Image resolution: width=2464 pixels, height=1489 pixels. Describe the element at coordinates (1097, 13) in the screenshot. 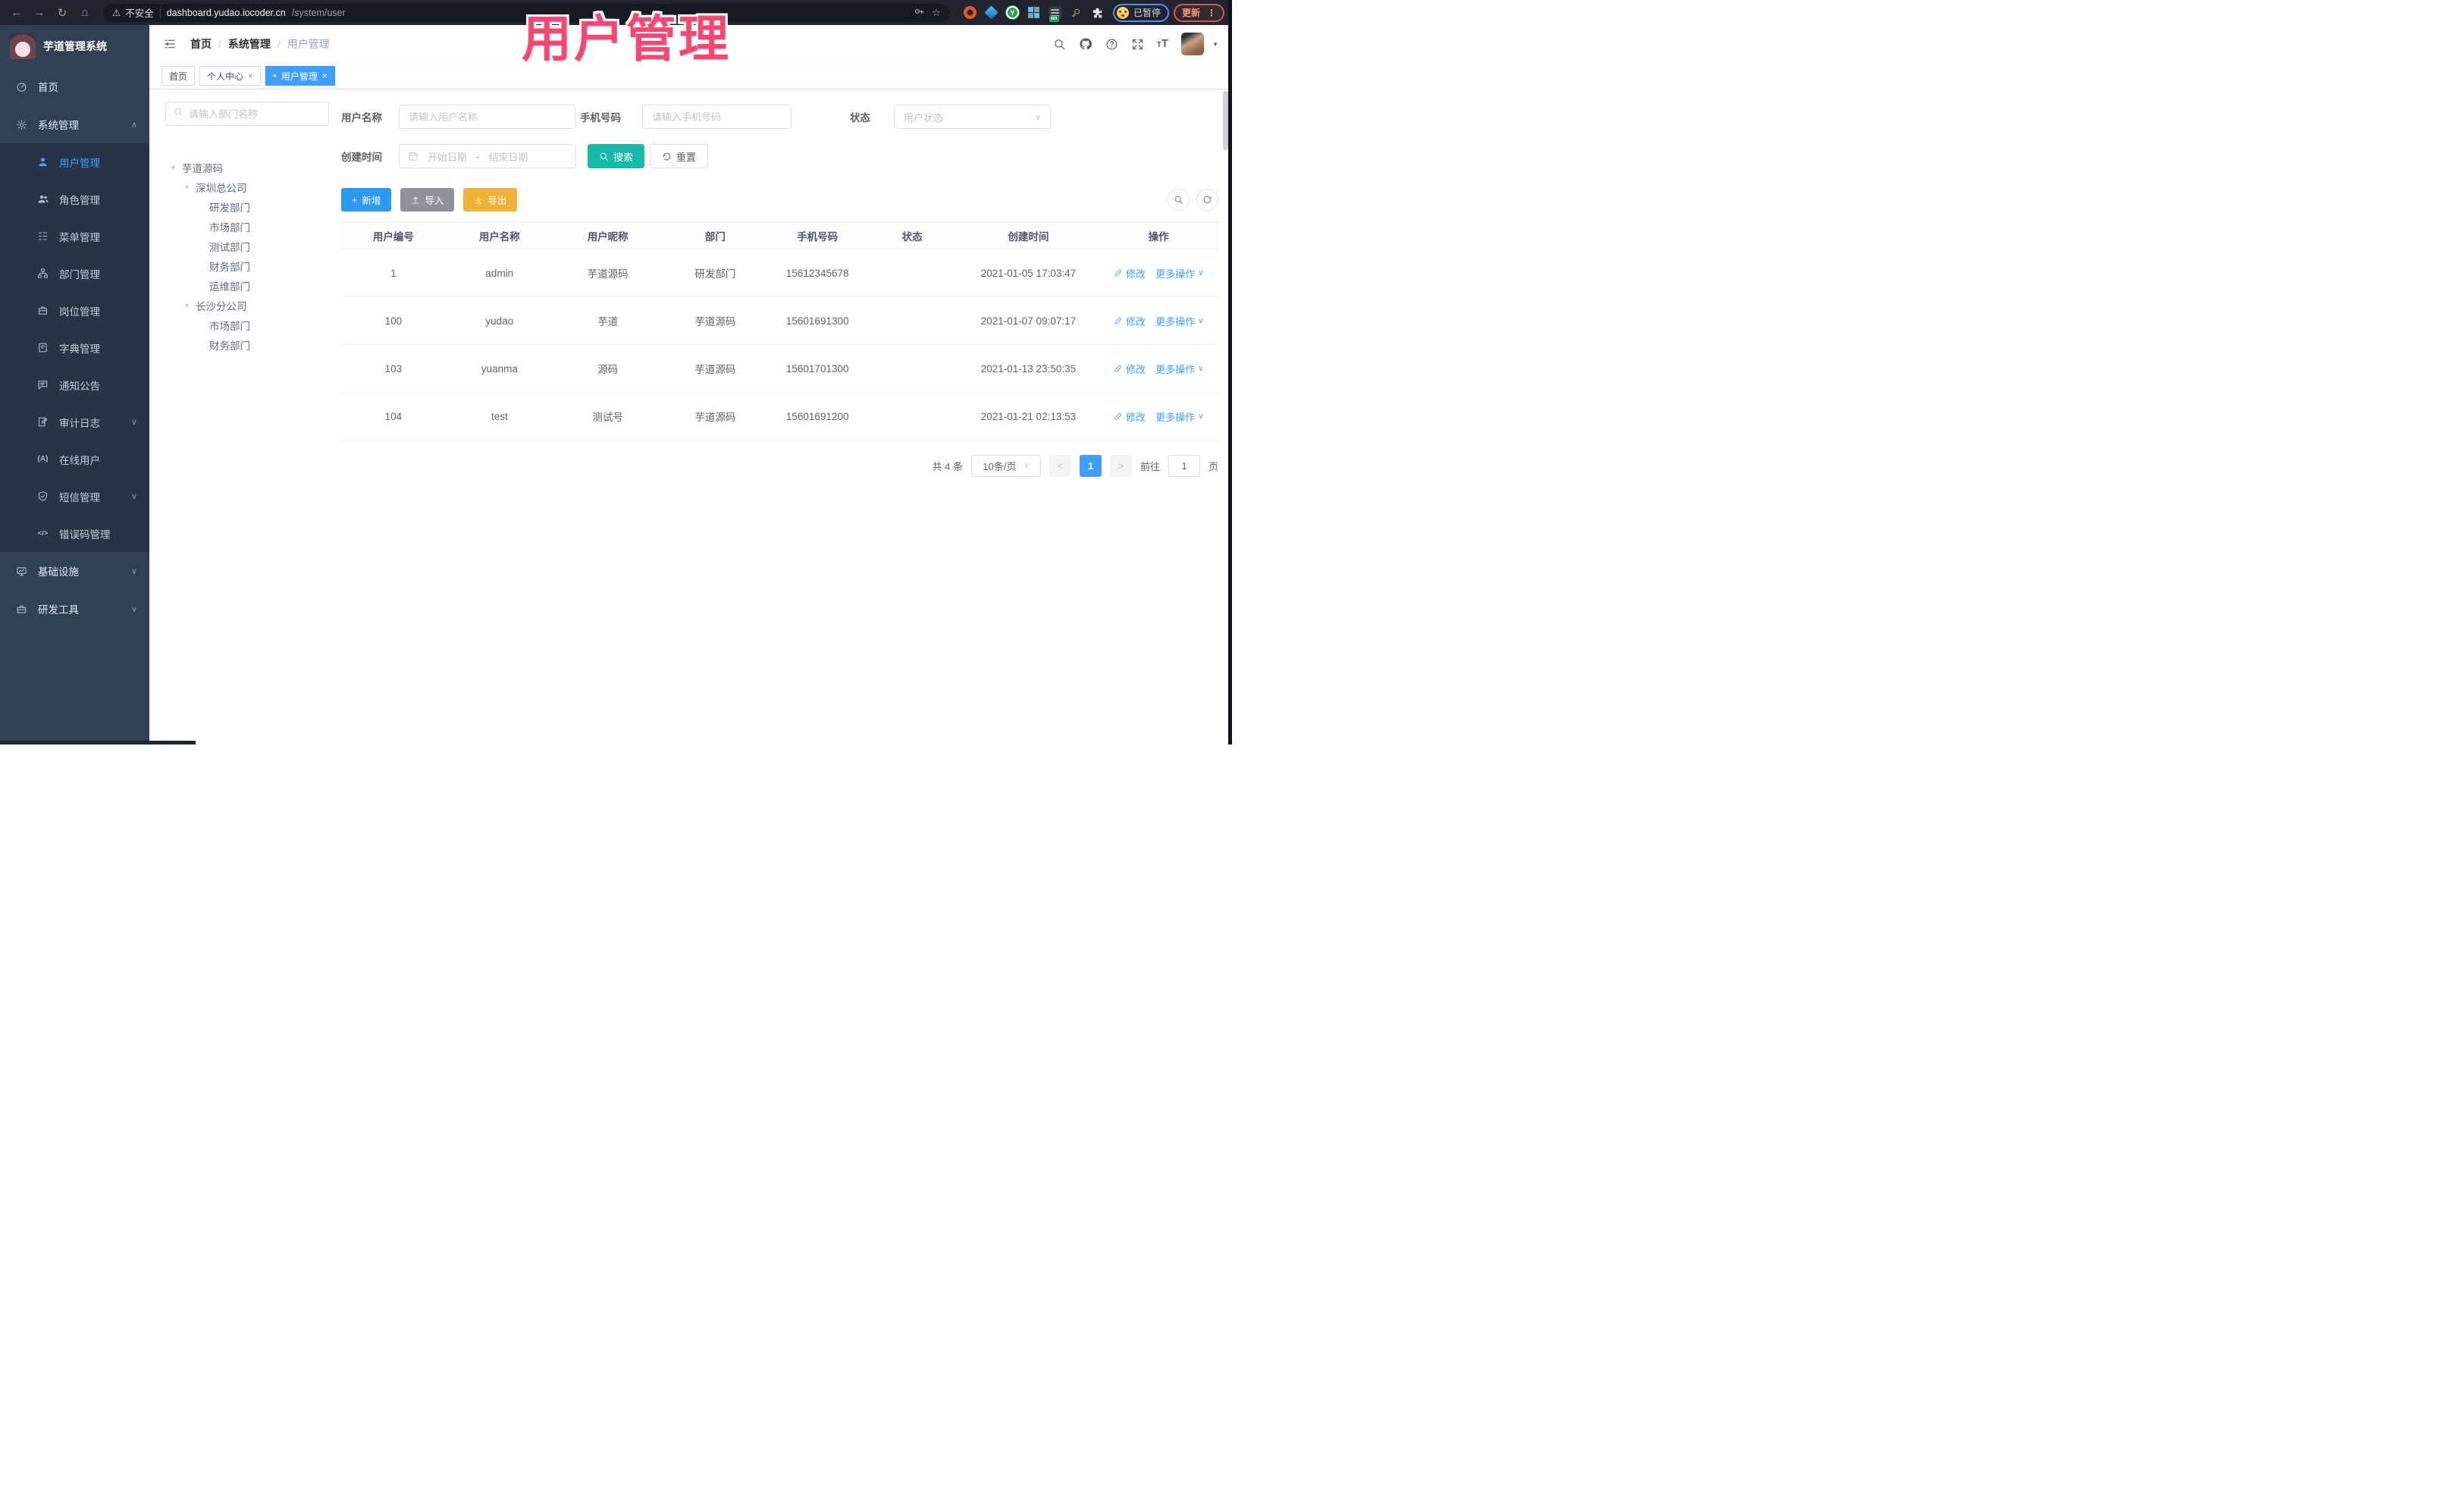

I see `extensions-puzzle-icon` at that location.